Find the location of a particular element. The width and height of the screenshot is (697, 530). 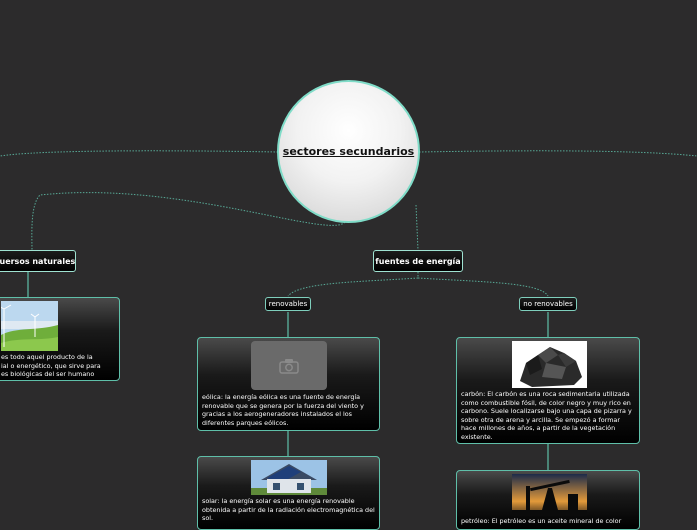

solar-house-image is located at coordinates (289, 477).